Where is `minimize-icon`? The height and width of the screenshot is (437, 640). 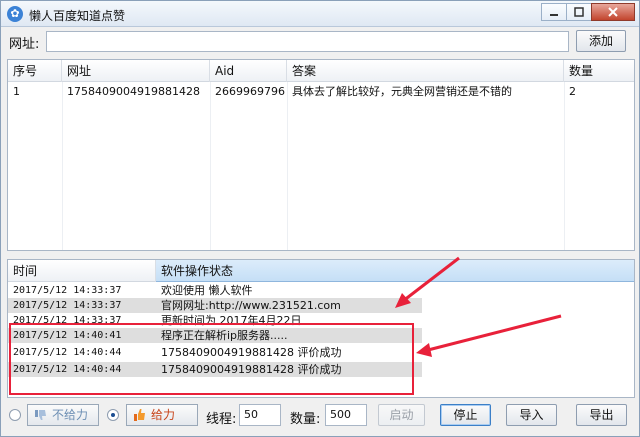 minimize-icon is located at coordinates (554, 15).